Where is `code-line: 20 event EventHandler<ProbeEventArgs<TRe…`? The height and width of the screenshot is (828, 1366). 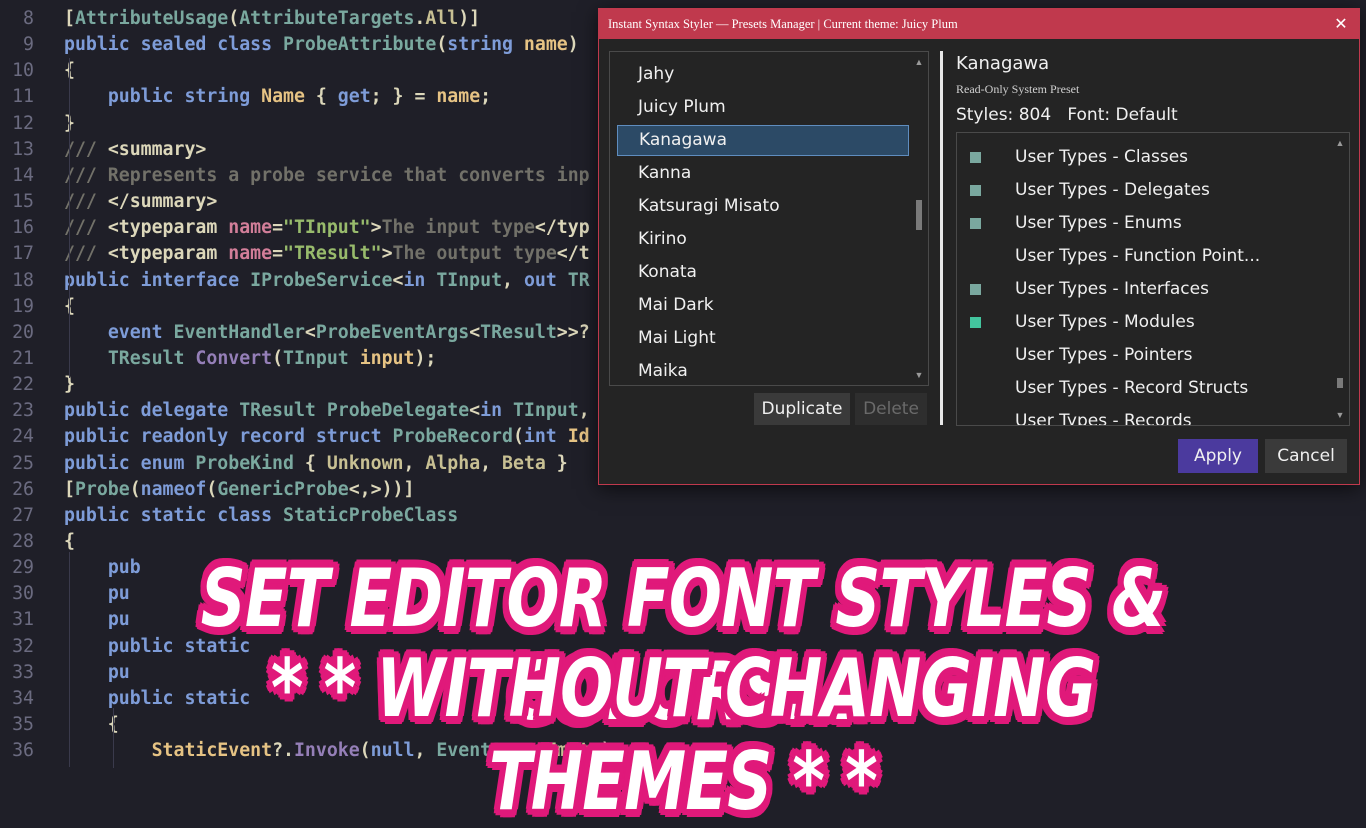 code-line: 20 event EventHandler<ProbeEventArgs<TRe… is located at coordinates (295, 333).